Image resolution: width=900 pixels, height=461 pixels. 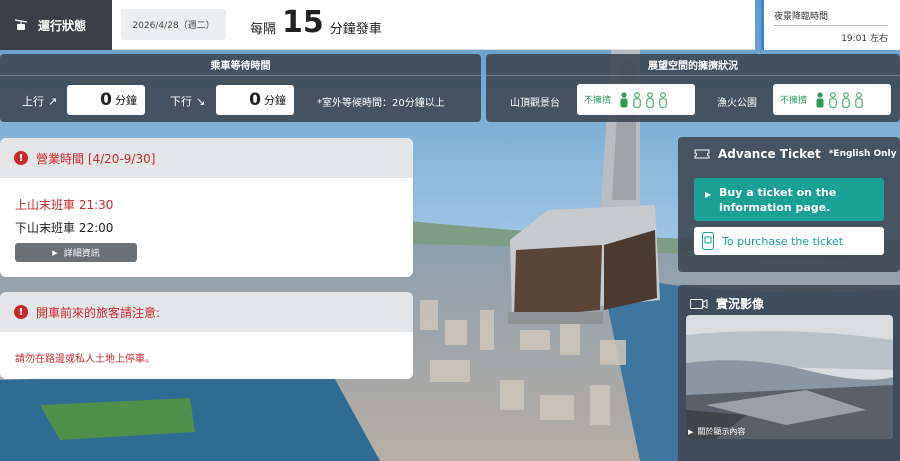 I want to click on ropeway-icon, so click(x=21, y=24).